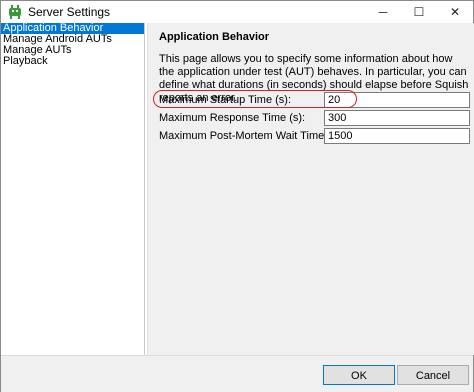  Describe the element at coordinates (359, 375) in the screenshot. I see `ok-button: OK` at that location.